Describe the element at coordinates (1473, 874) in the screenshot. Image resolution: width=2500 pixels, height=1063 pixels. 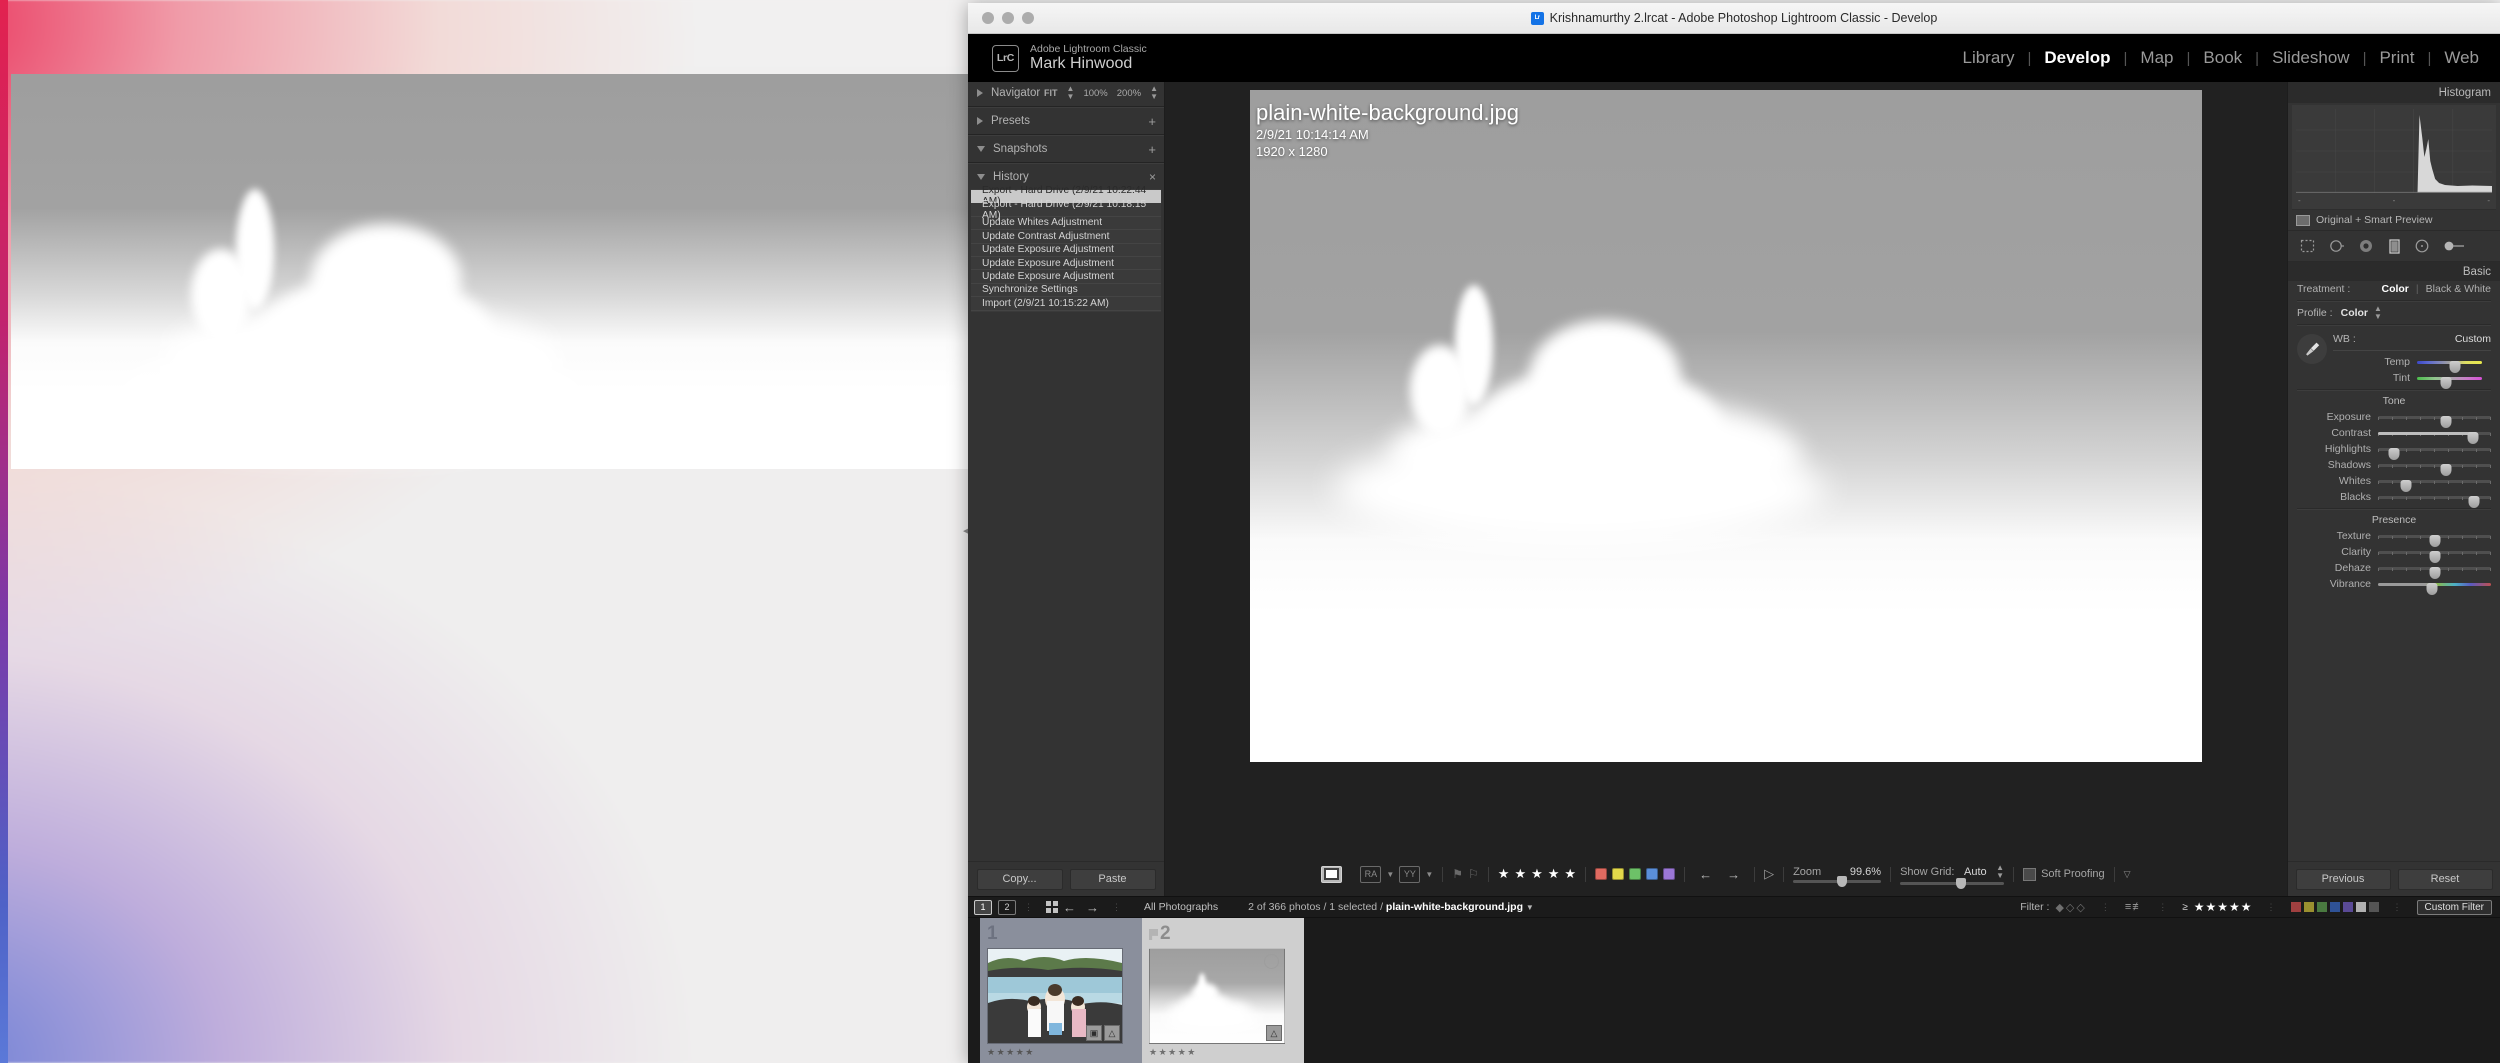
I see `flag-reject-icon: ⚐` at that location.